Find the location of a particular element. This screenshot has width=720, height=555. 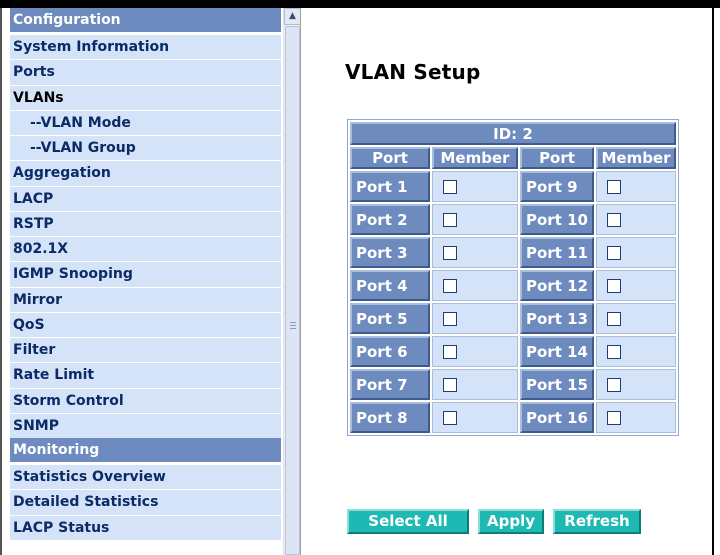

port-label: Port 11 is located at coordinates (557, 252).